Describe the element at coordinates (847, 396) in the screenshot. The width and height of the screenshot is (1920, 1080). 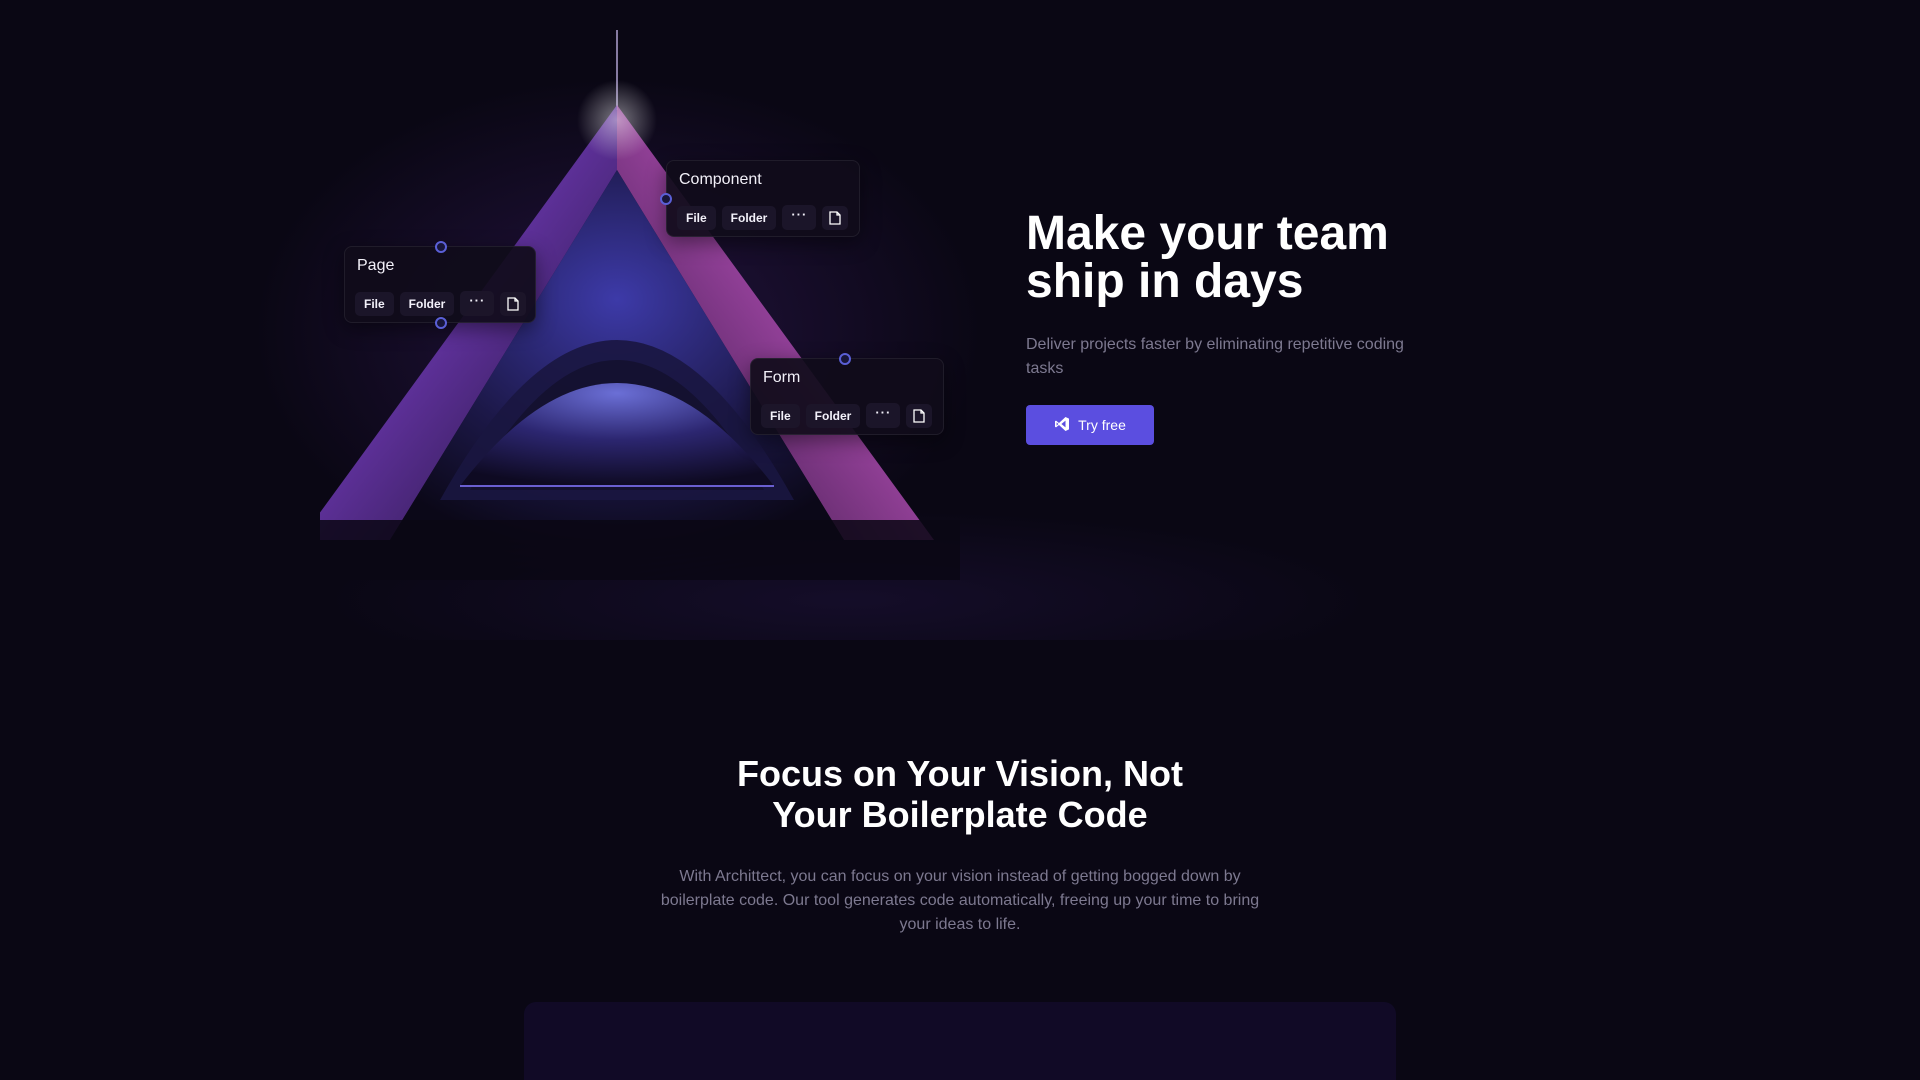
I see `node-card-form: Form File Folder ···` at that location.